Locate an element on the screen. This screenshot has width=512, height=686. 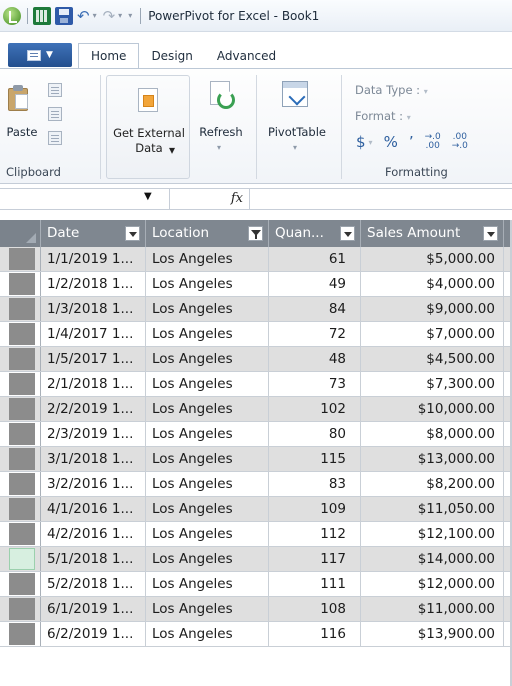
currency-dropdown-icon: ▾ is located at coordinates (371, 142).